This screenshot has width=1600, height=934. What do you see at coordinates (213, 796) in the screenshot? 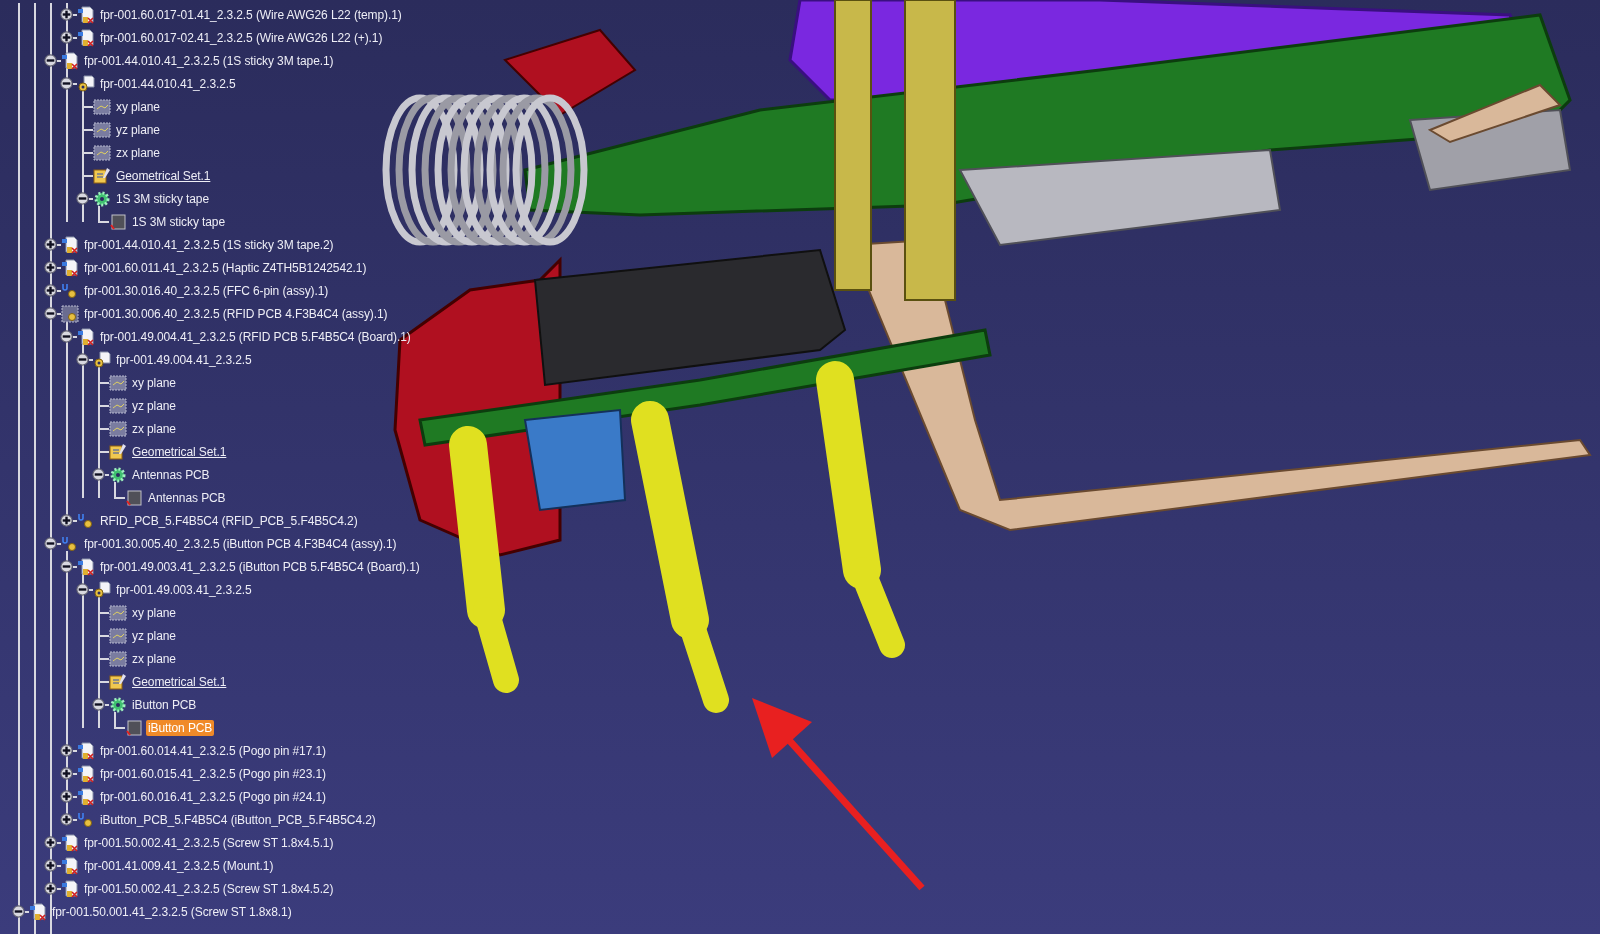
I see `tree-node-label: fpr-001.60.016.41_2.3.2.5 (Pogo pin #24.1)` at bounding box center [213, 796].